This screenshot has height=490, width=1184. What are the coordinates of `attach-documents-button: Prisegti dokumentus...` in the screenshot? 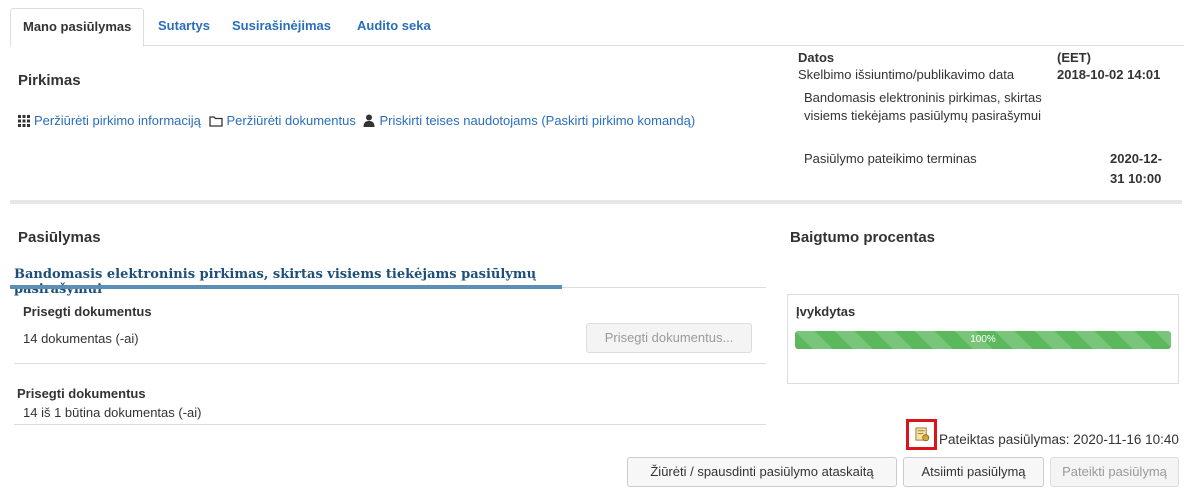 It's located at (669, 338).